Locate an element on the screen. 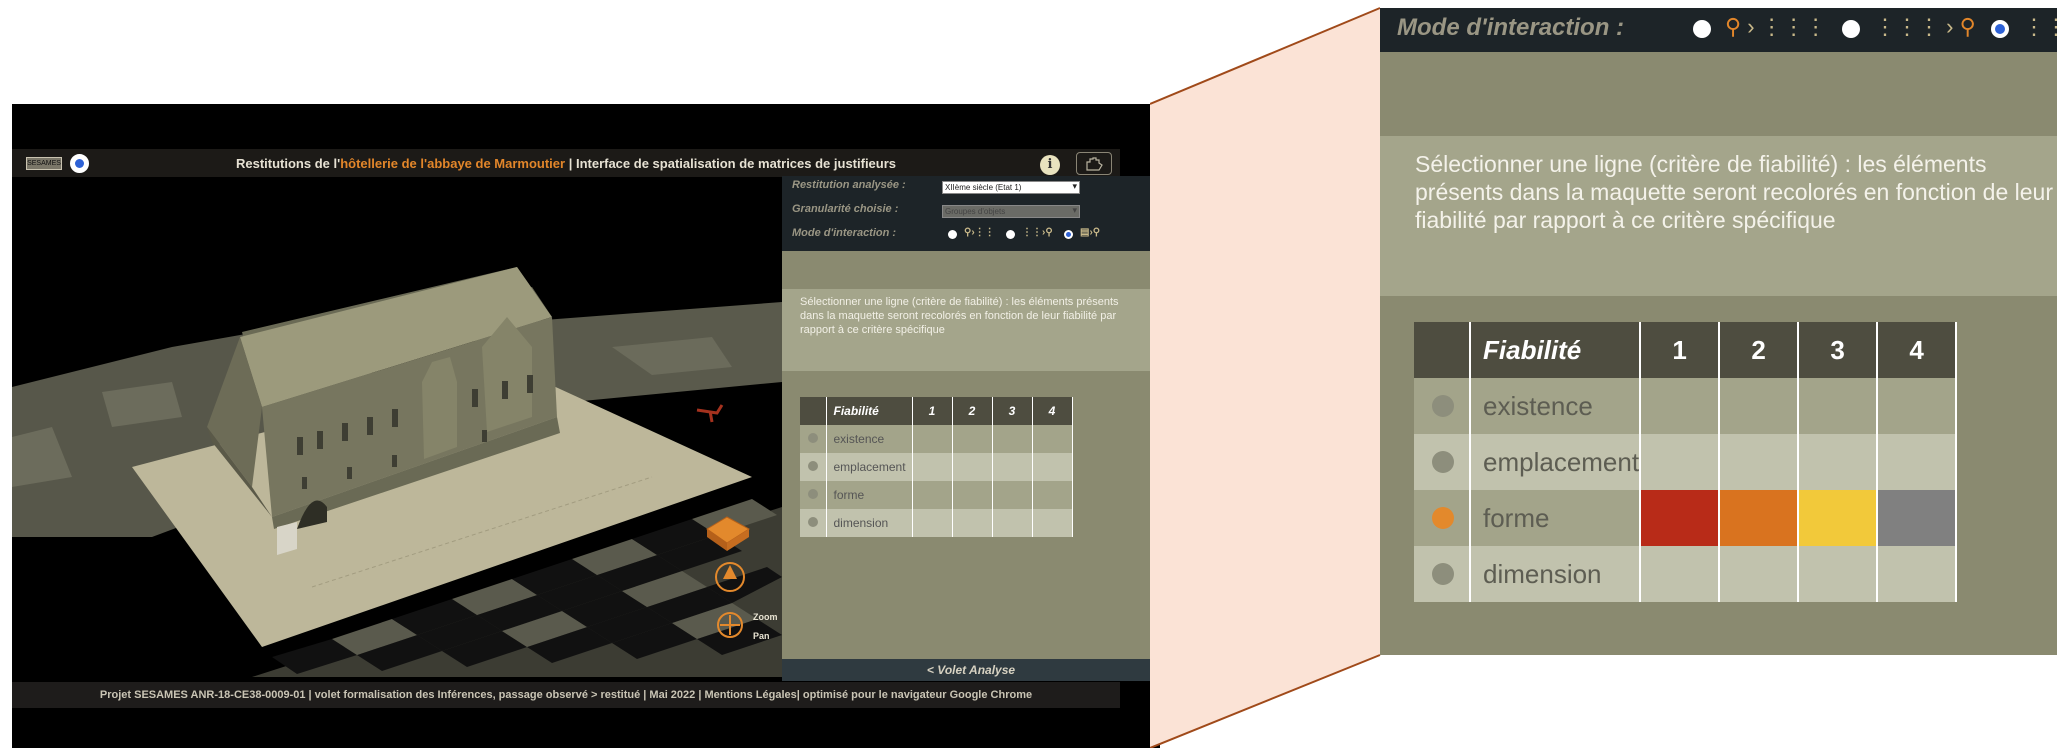 The width and height of the screenshot is (2057, 748). zoom-table-header: Fiabilité 1 2 3 4 is located at coordinates (1686, 350).